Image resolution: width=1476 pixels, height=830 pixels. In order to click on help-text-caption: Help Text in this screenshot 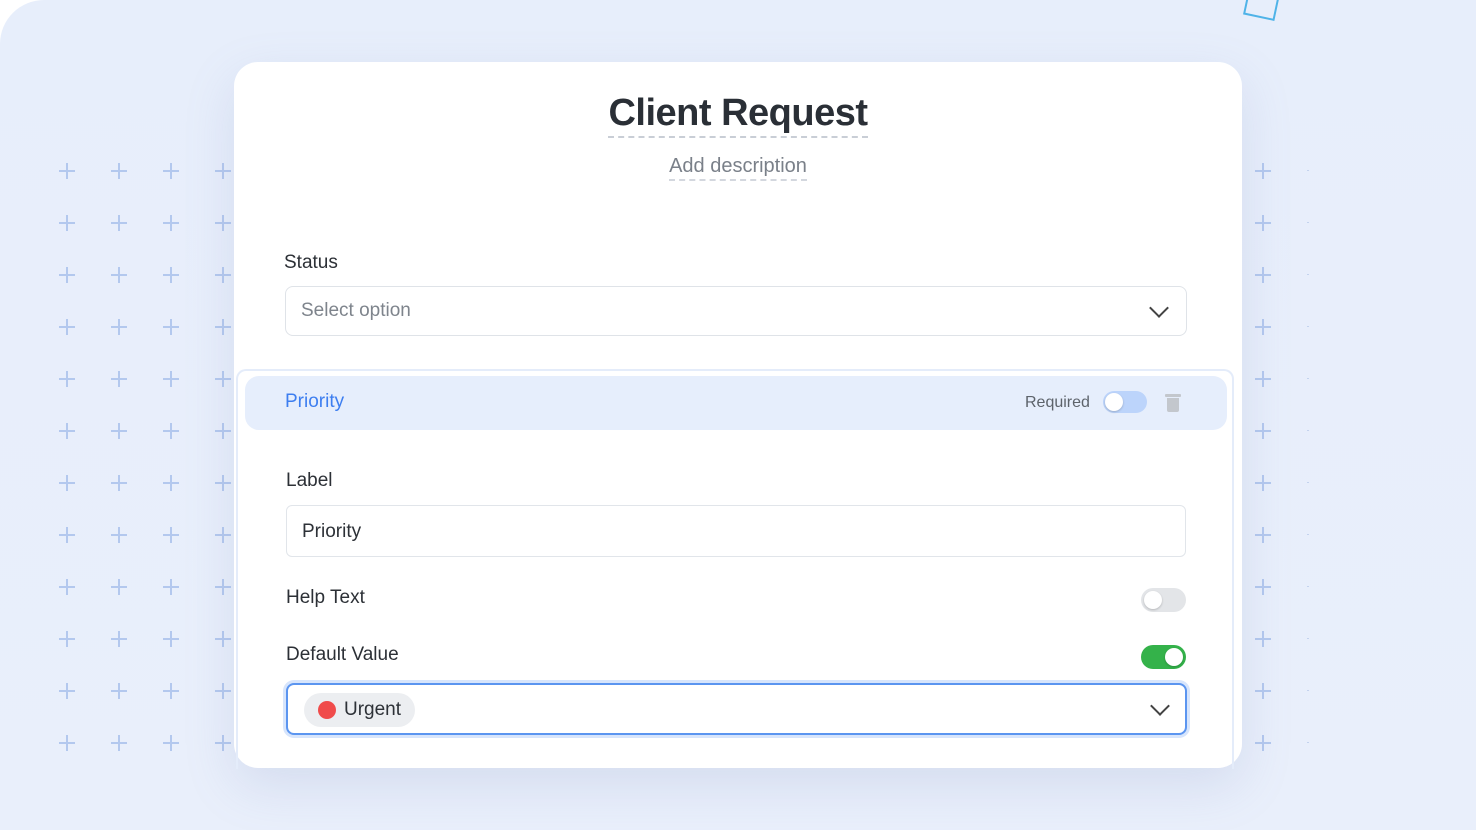, I will do `click(325, 597)`.